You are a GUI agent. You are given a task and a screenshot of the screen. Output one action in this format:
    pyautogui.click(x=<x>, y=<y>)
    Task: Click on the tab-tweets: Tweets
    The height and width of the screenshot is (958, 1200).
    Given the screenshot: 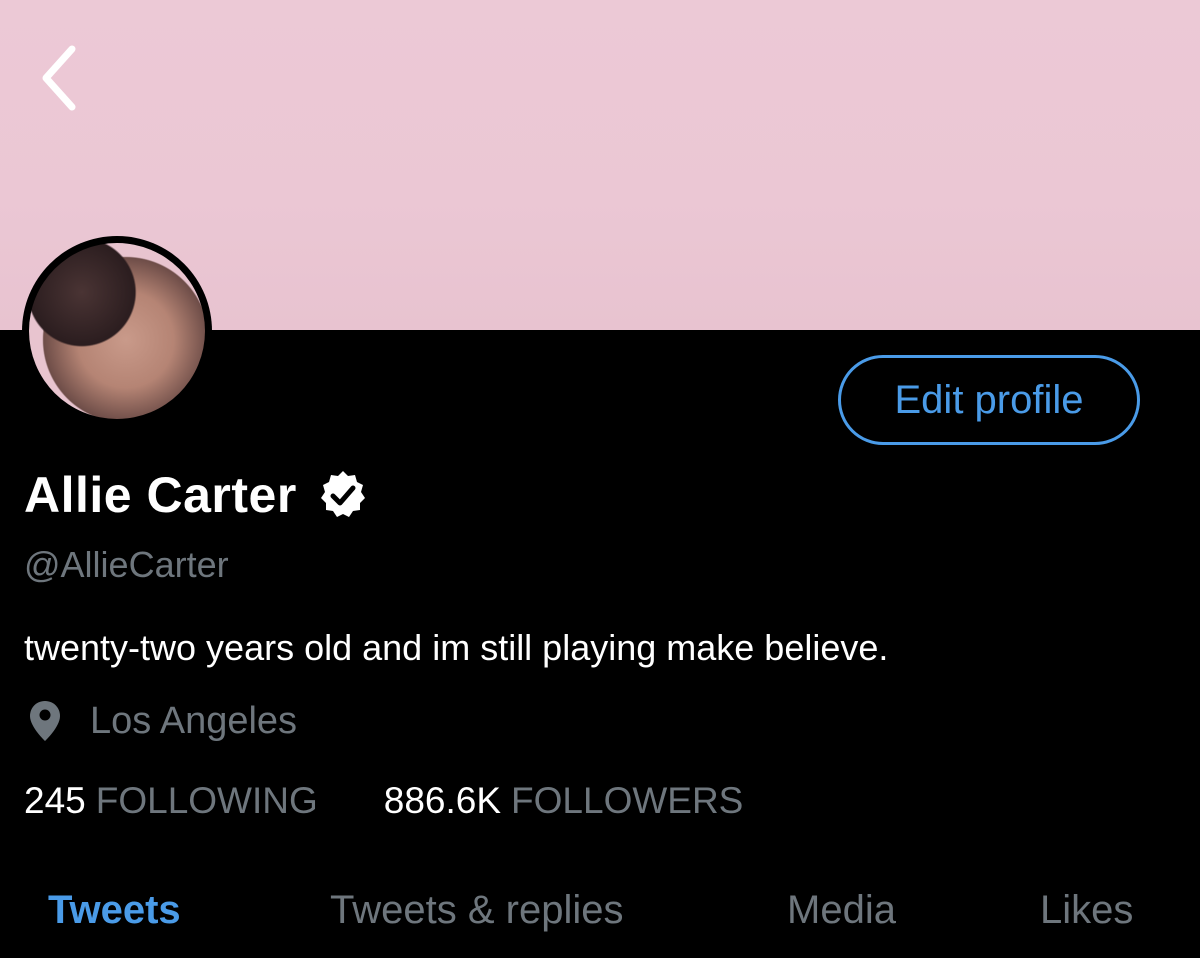 What is the action you would take?
    pyautogui.click(x=114, y=910)
    